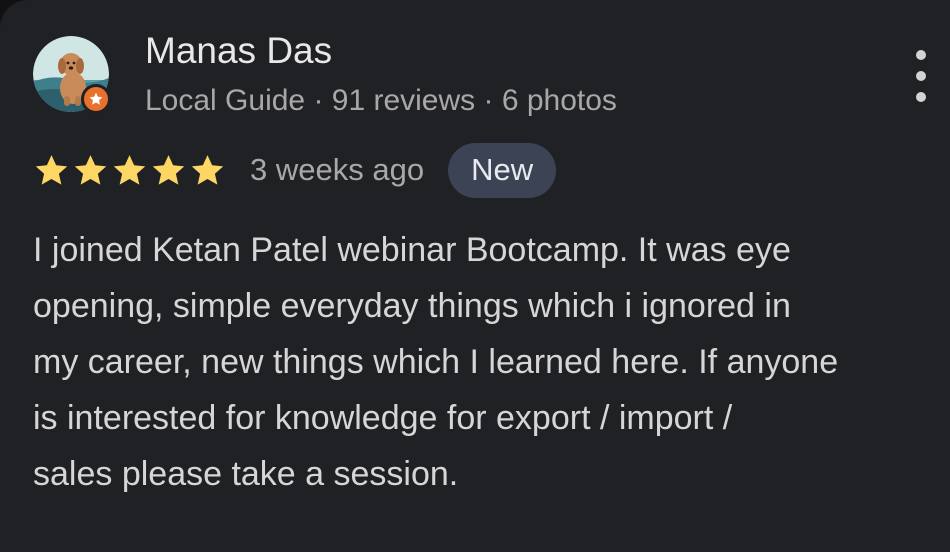  I want to click on rating-row: 3 weeks ago New, so click(295, 170).